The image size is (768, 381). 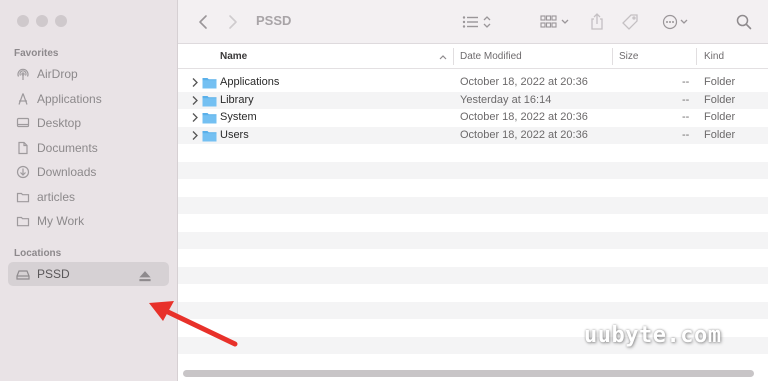 I want to click on toolbar: PSSD, so click(x=473, y=22).